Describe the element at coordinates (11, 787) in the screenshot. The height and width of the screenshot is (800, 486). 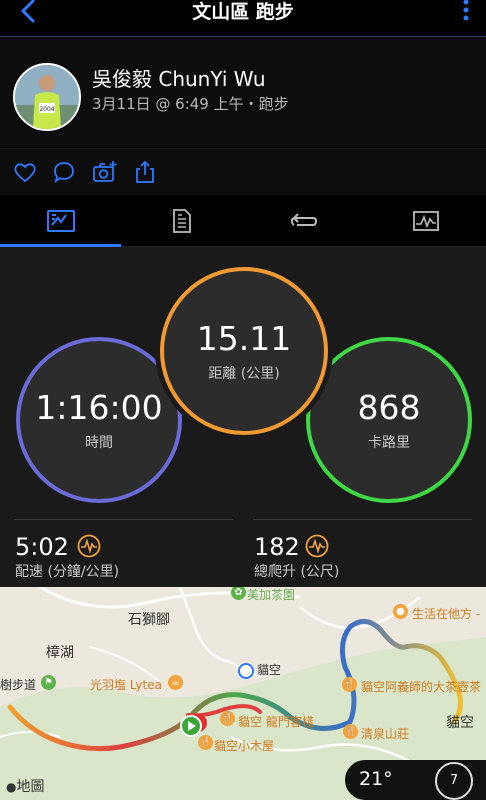
I see `apple-logo-icon: ●` at that location.